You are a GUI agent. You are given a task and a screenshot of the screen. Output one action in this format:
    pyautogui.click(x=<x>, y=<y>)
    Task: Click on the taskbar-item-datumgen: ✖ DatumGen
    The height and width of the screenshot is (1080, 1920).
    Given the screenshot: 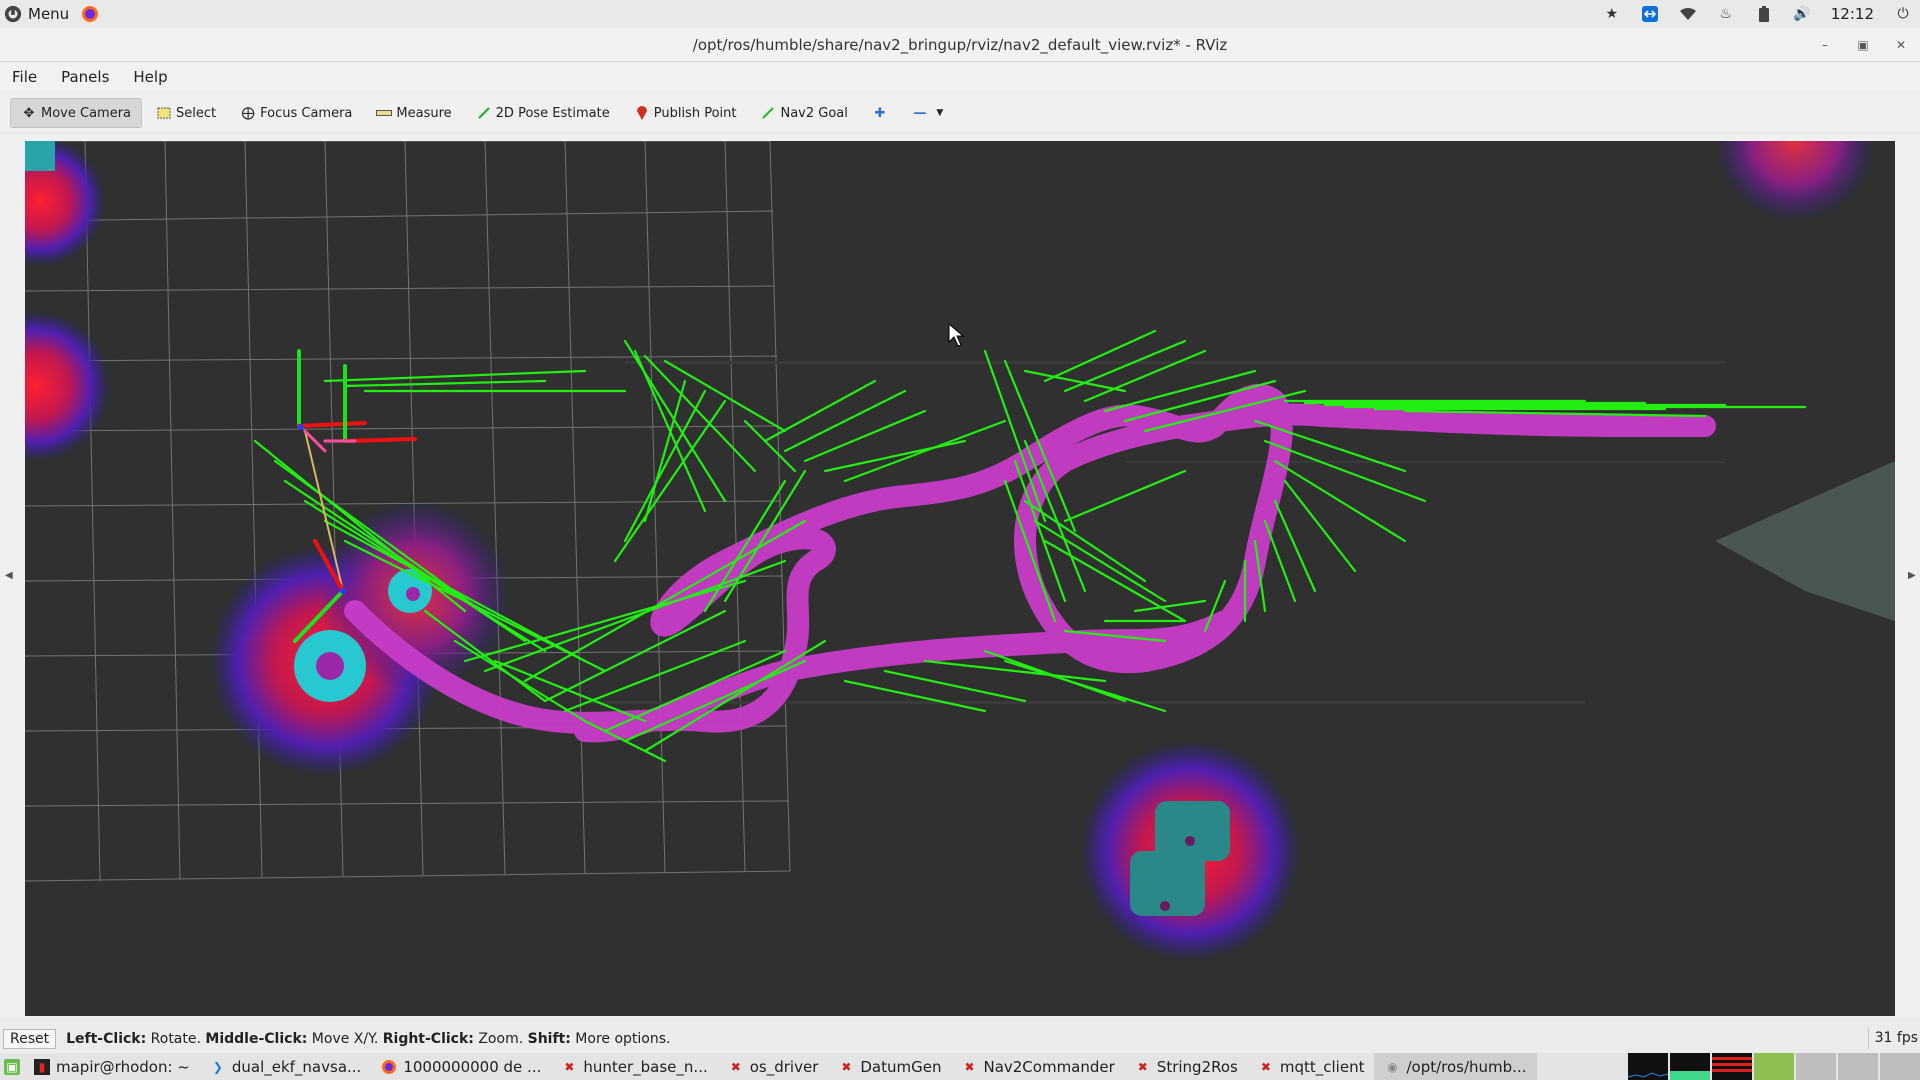 What is the action you would take?
    pyautogui.click(x=889, y=1066)
    